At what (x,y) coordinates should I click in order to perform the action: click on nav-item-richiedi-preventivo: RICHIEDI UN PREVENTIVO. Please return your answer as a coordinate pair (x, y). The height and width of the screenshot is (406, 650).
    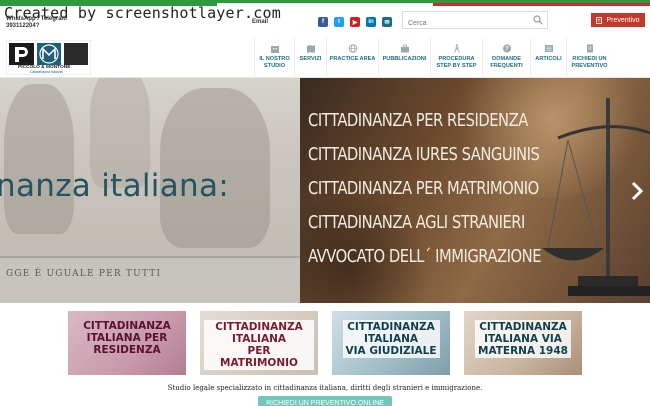
    Looking at the image, I should click on (589, 58).